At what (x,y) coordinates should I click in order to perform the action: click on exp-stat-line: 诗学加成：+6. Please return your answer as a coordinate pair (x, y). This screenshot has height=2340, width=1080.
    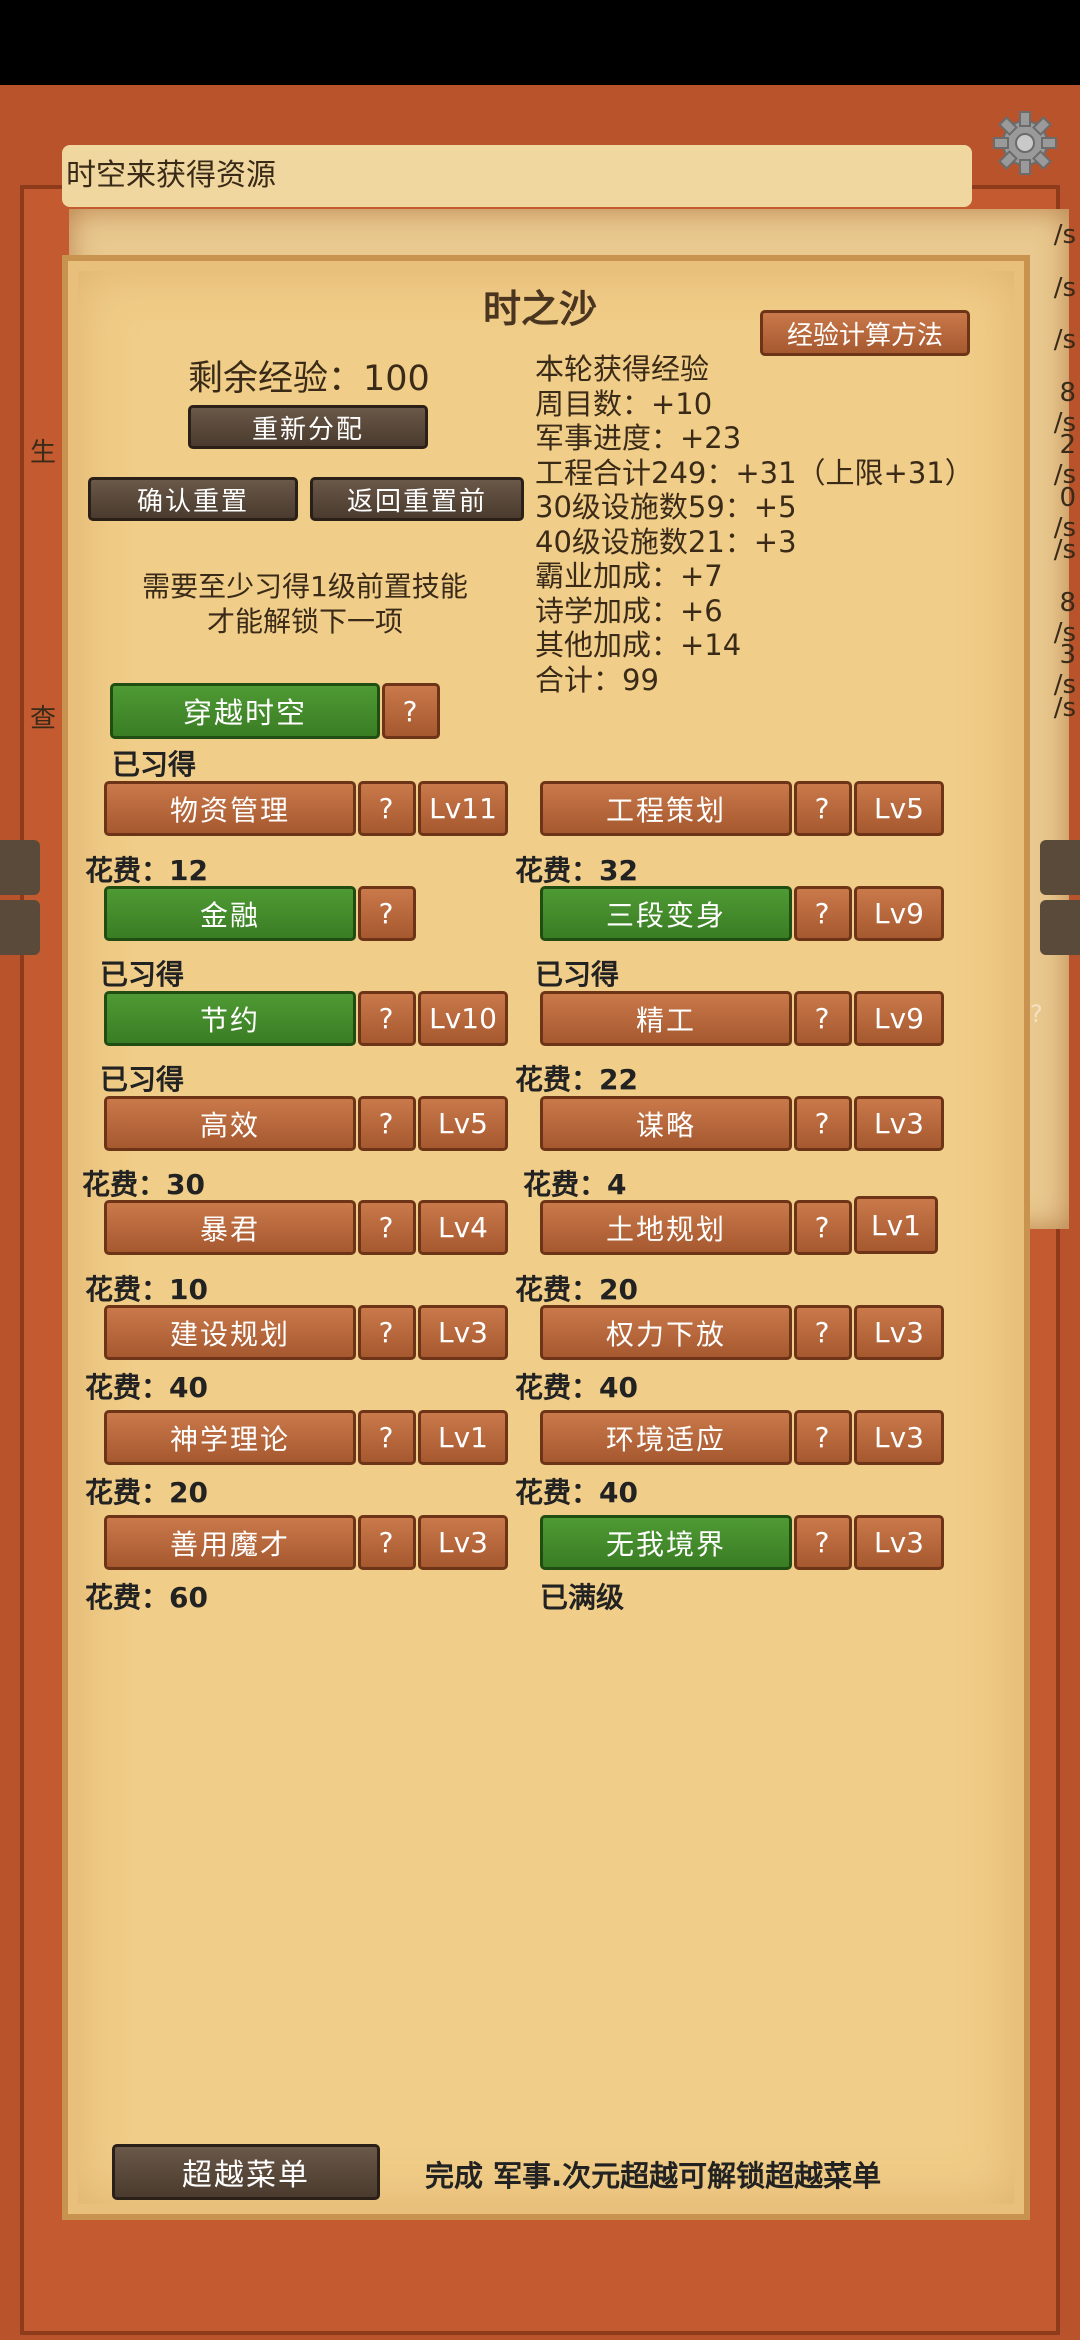
    Looking at the image, I should click on (629, 610).